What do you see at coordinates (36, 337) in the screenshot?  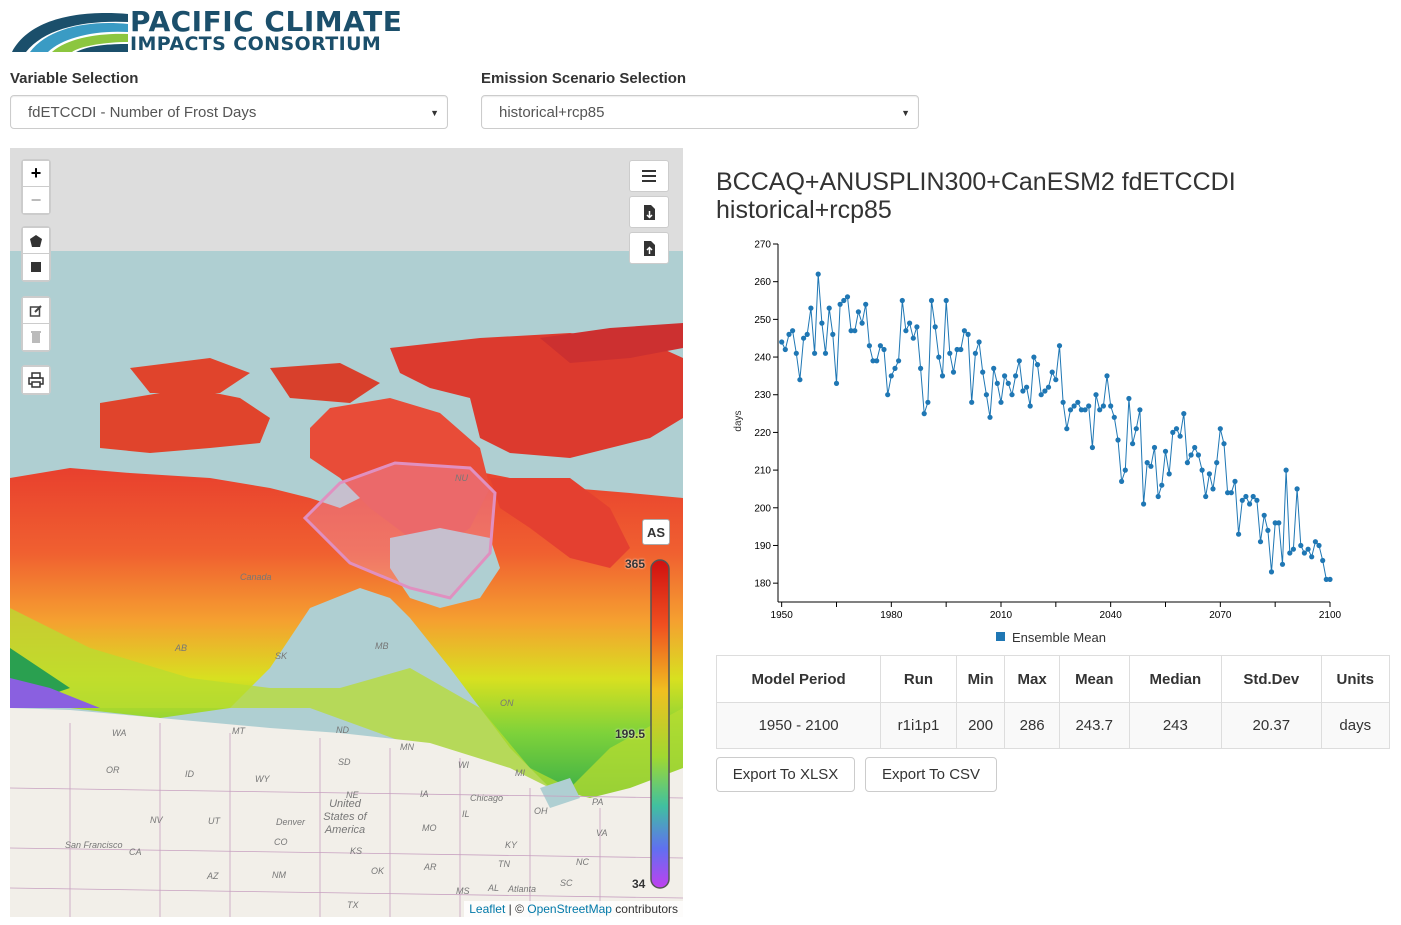 I see `delete-layers-button` at bounding box center [36, 337].